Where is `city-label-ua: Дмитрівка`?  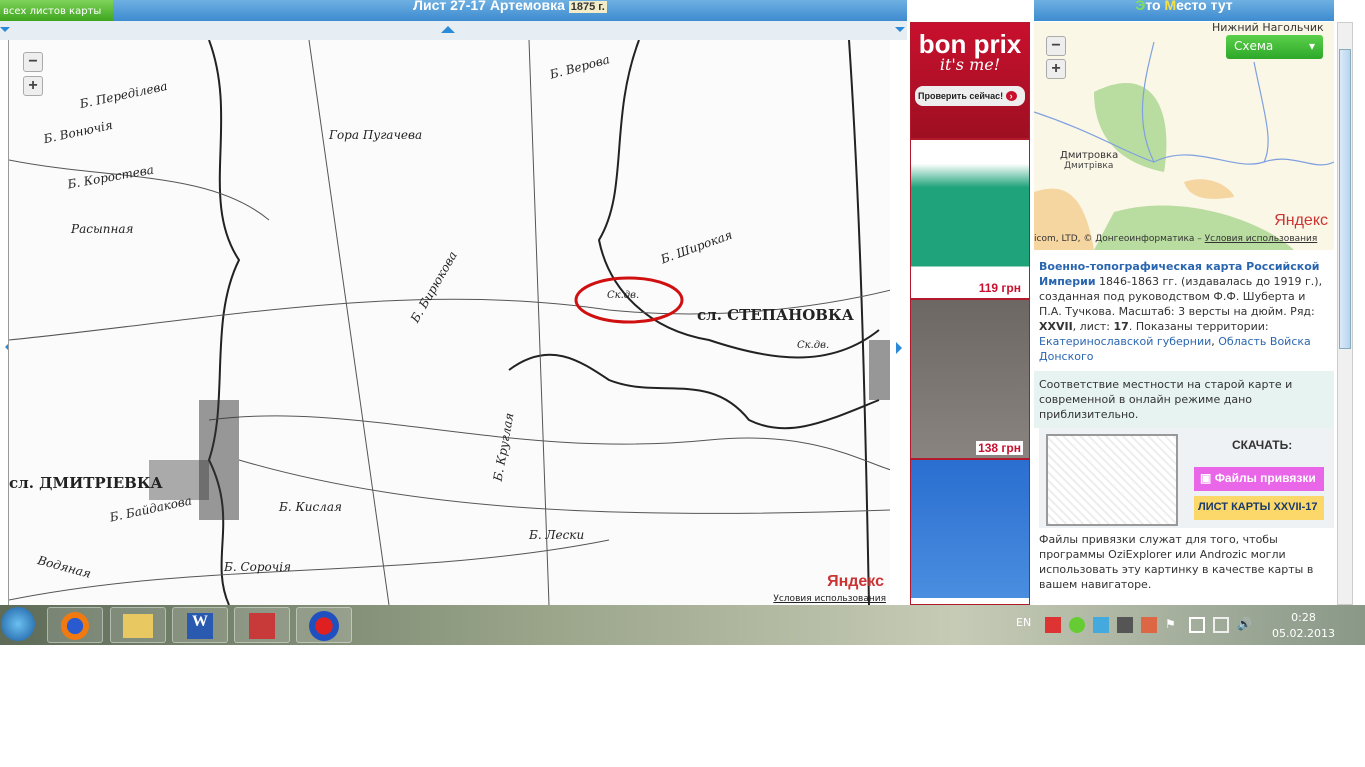 city-label-ua: Дмитрівка is located at coordinates (1089, 166).